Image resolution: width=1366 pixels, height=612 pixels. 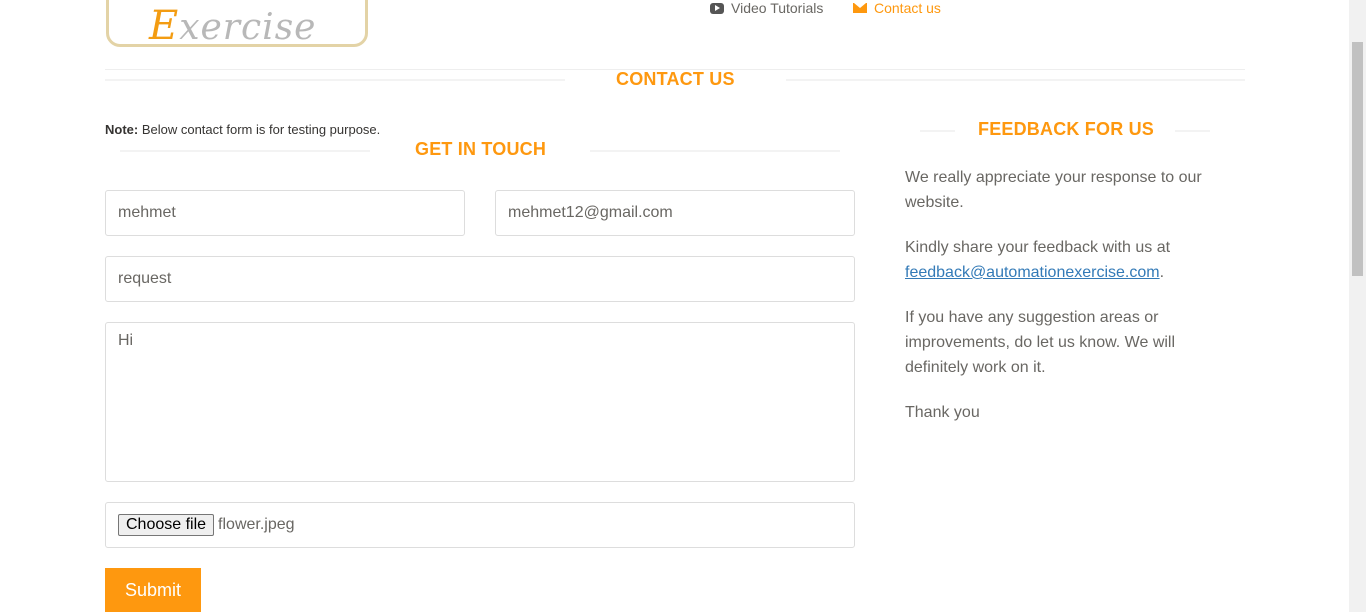 I want to click on file-name: flower.jpeg, so click(x=256, y=524).